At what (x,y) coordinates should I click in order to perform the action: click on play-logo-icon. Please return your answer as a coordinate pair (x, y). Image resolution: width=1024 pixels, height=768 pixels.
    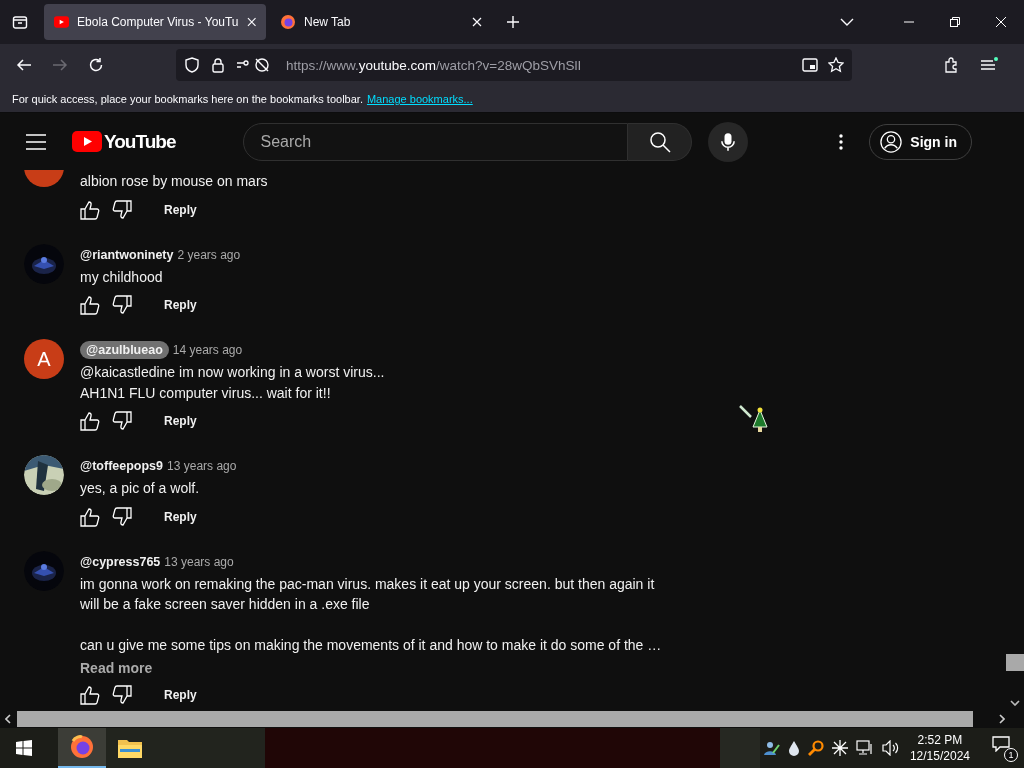
    Looking at the image, I should click on (62, 22).